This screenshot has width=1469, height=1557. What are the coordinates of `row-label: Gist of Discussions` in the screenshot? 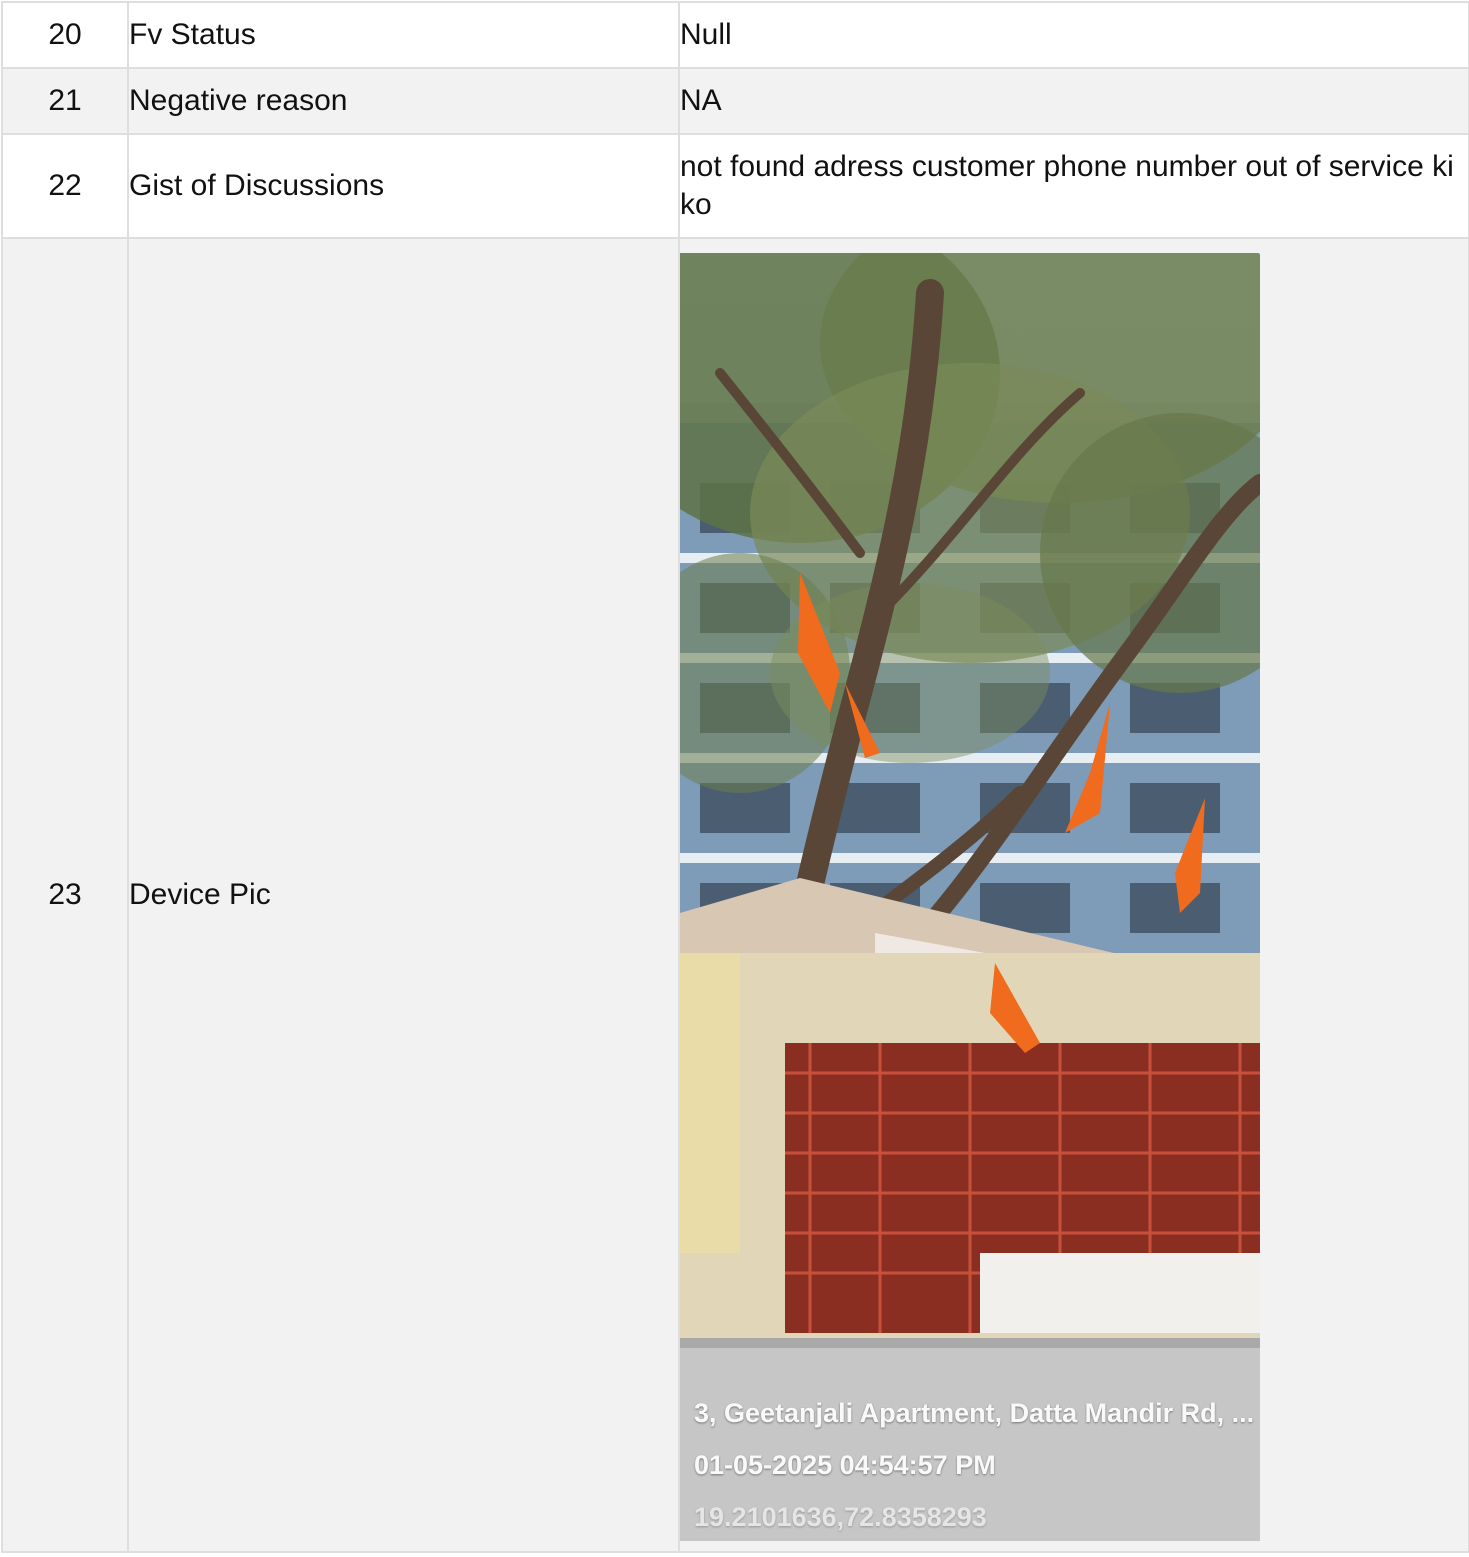 It's located at (403, 186).